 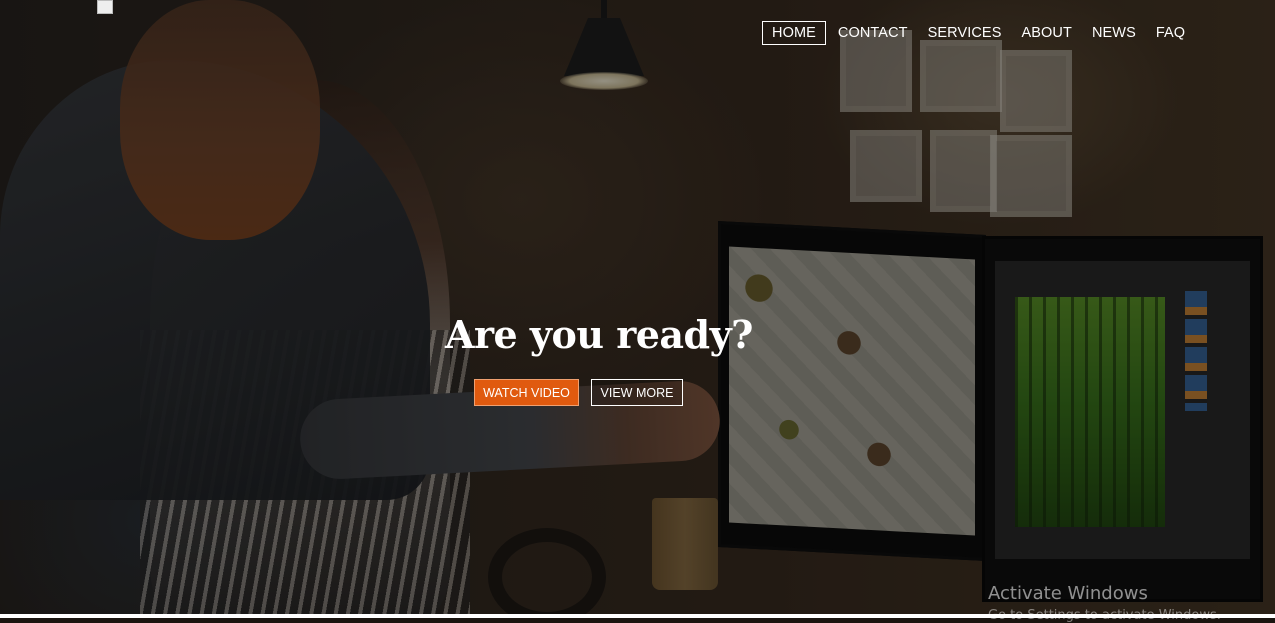 I want to click on nav-item-contact: CONTACT, so click(x=873, y=33).